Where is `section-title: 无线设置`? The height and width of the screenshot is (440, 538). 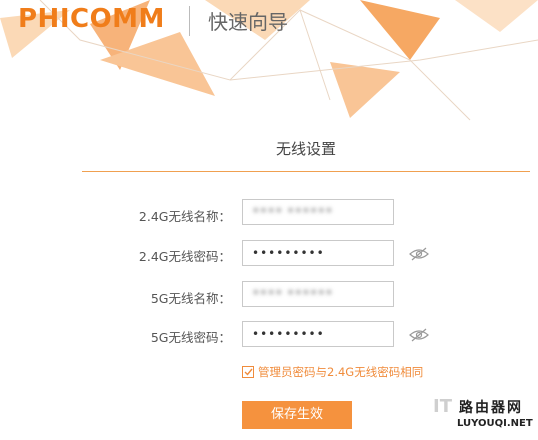 section-title: 无线设置 is located at coordinates (305, 149).